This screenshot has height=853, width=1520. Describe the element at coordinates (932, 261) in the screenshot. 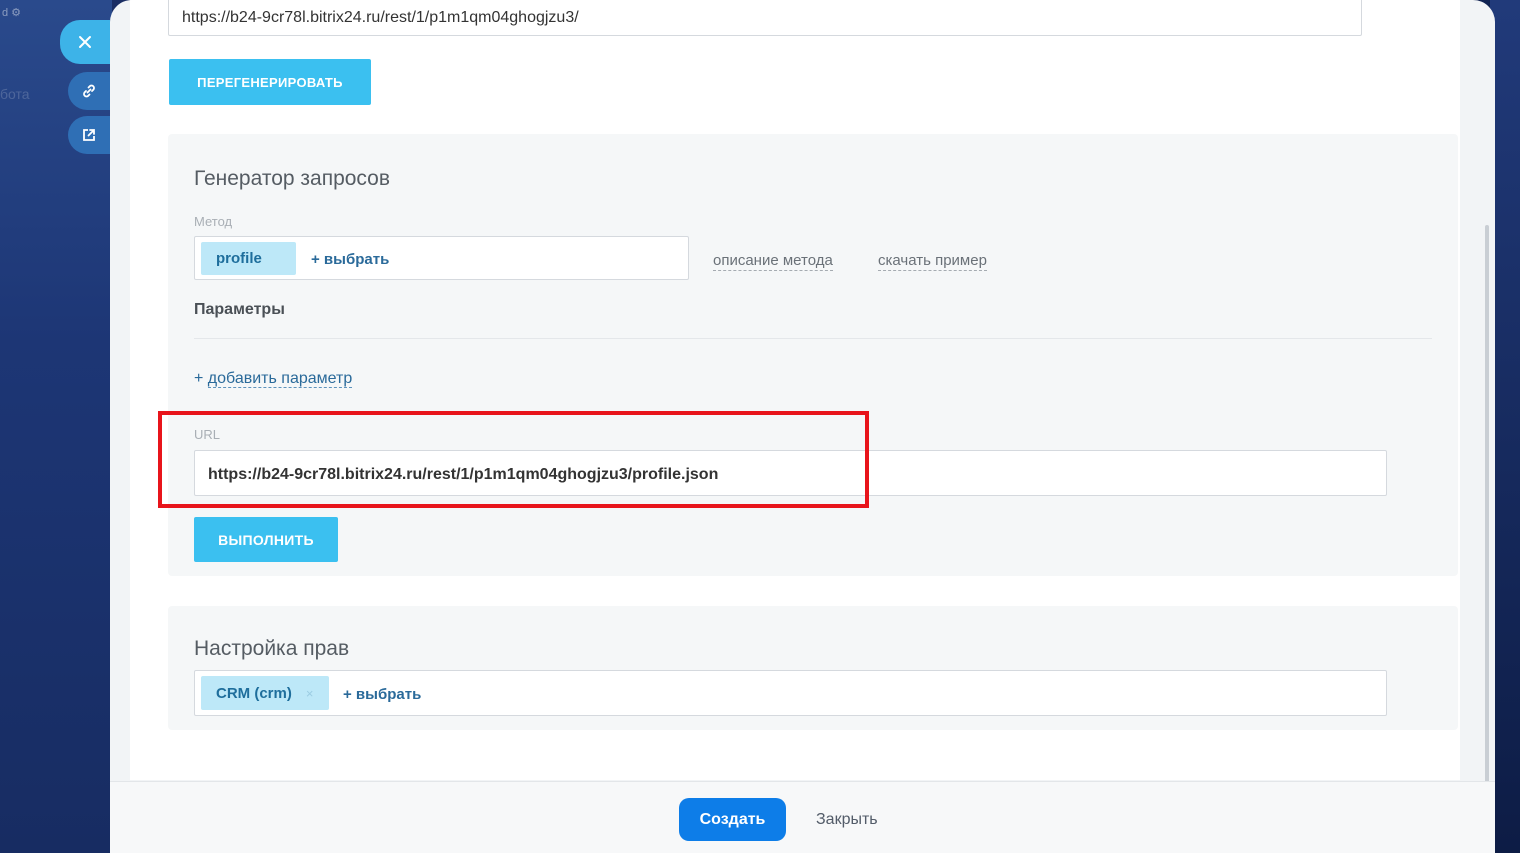

I see `download-example-link: скачать пример` at that location.